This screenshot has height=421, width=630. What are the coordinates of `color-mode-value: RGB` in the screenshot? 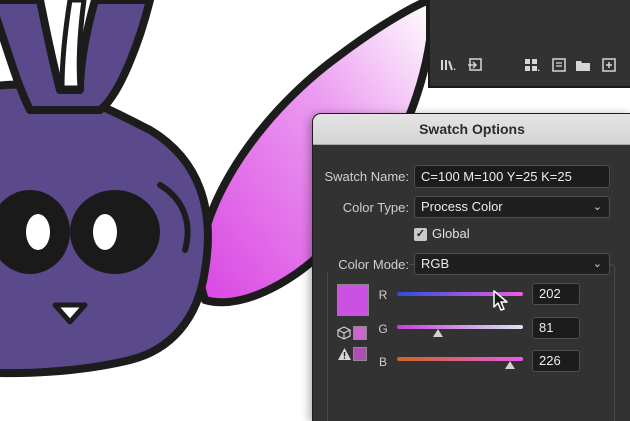 It's located at (435, 263).